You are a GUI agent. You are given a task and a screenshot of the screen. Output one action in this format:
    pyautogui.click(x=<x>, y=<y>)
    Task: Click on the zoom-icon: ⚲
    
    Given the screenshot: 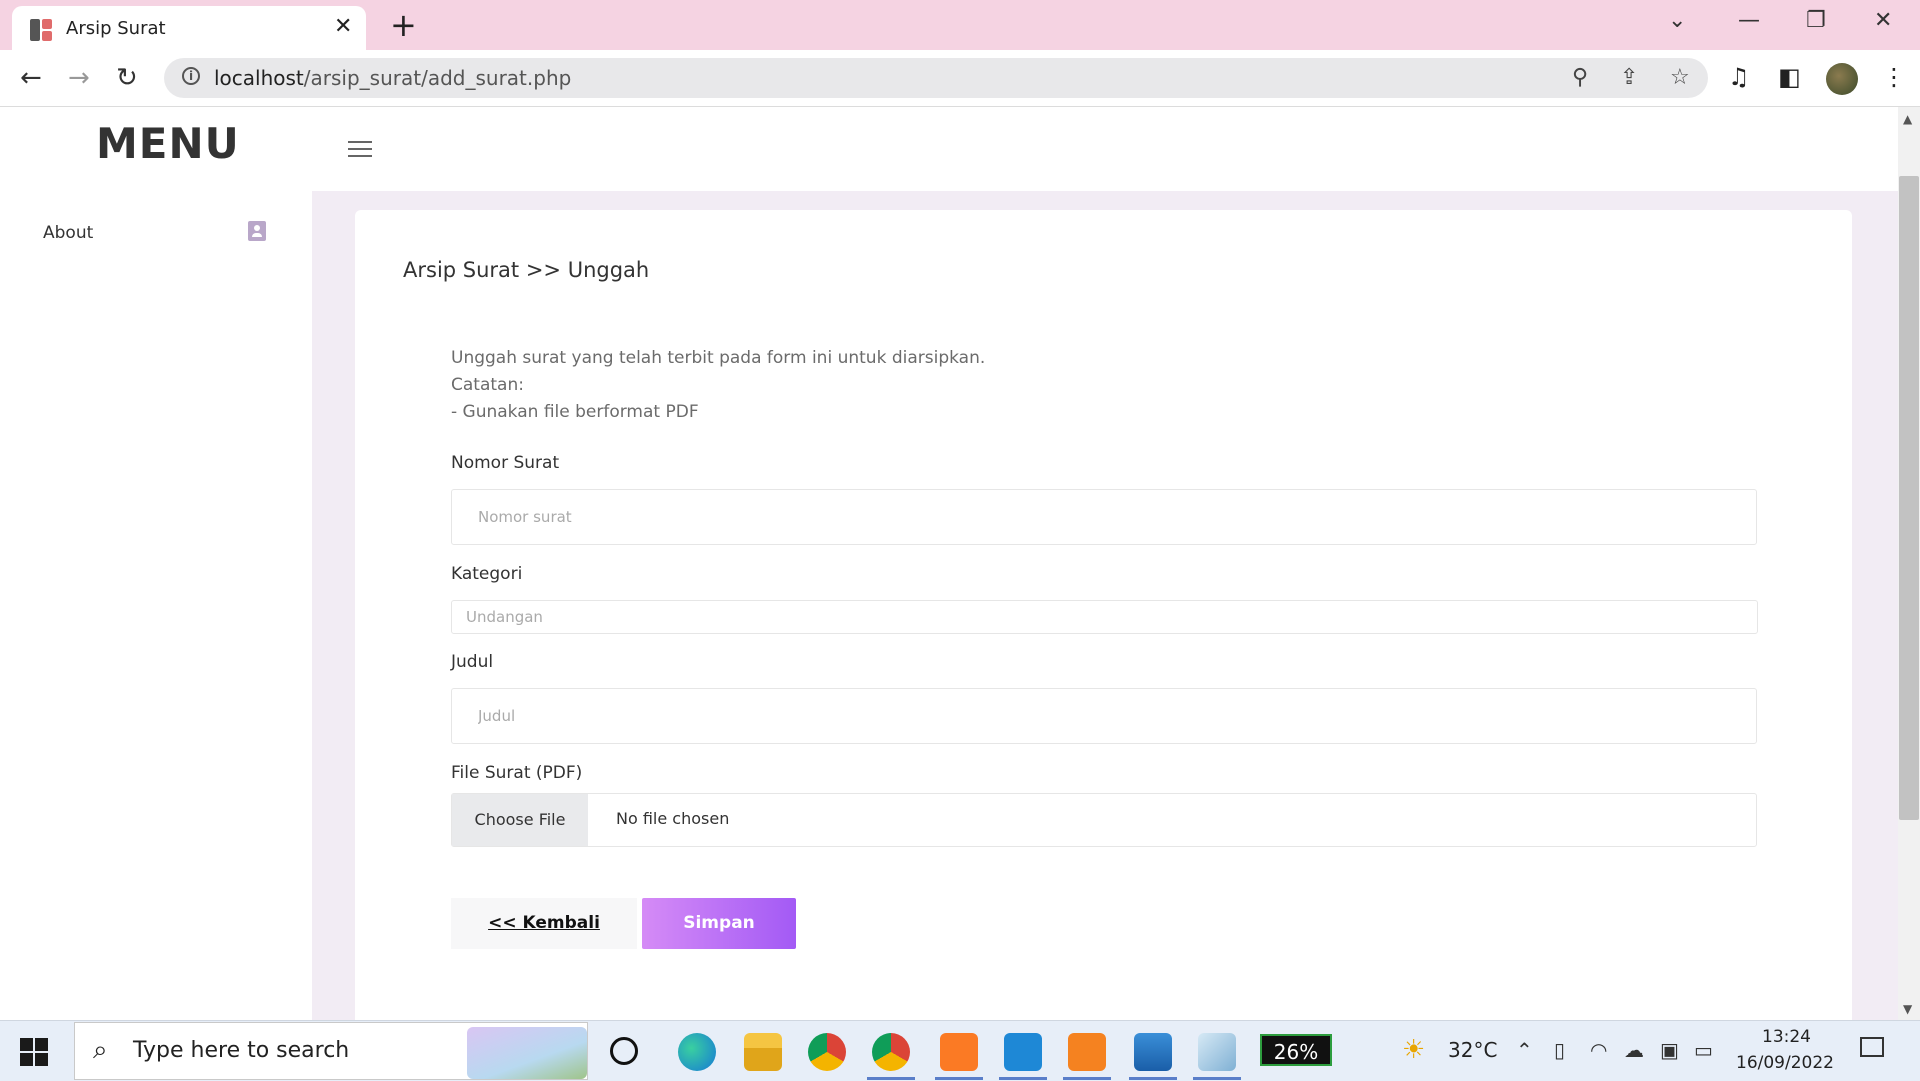 What is the action you would take?
    pyautogui.click(x=1580, y=78)
    